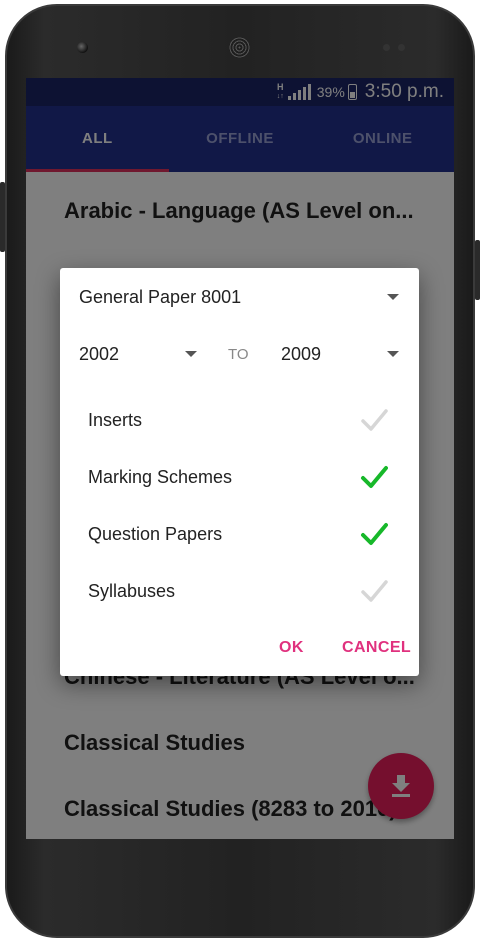 This screenshot has height=942, width=480. What do you see at coordinates (82, 47) in the screenshot?
I see `front-camera-icon` at bounding box center [82, 47].